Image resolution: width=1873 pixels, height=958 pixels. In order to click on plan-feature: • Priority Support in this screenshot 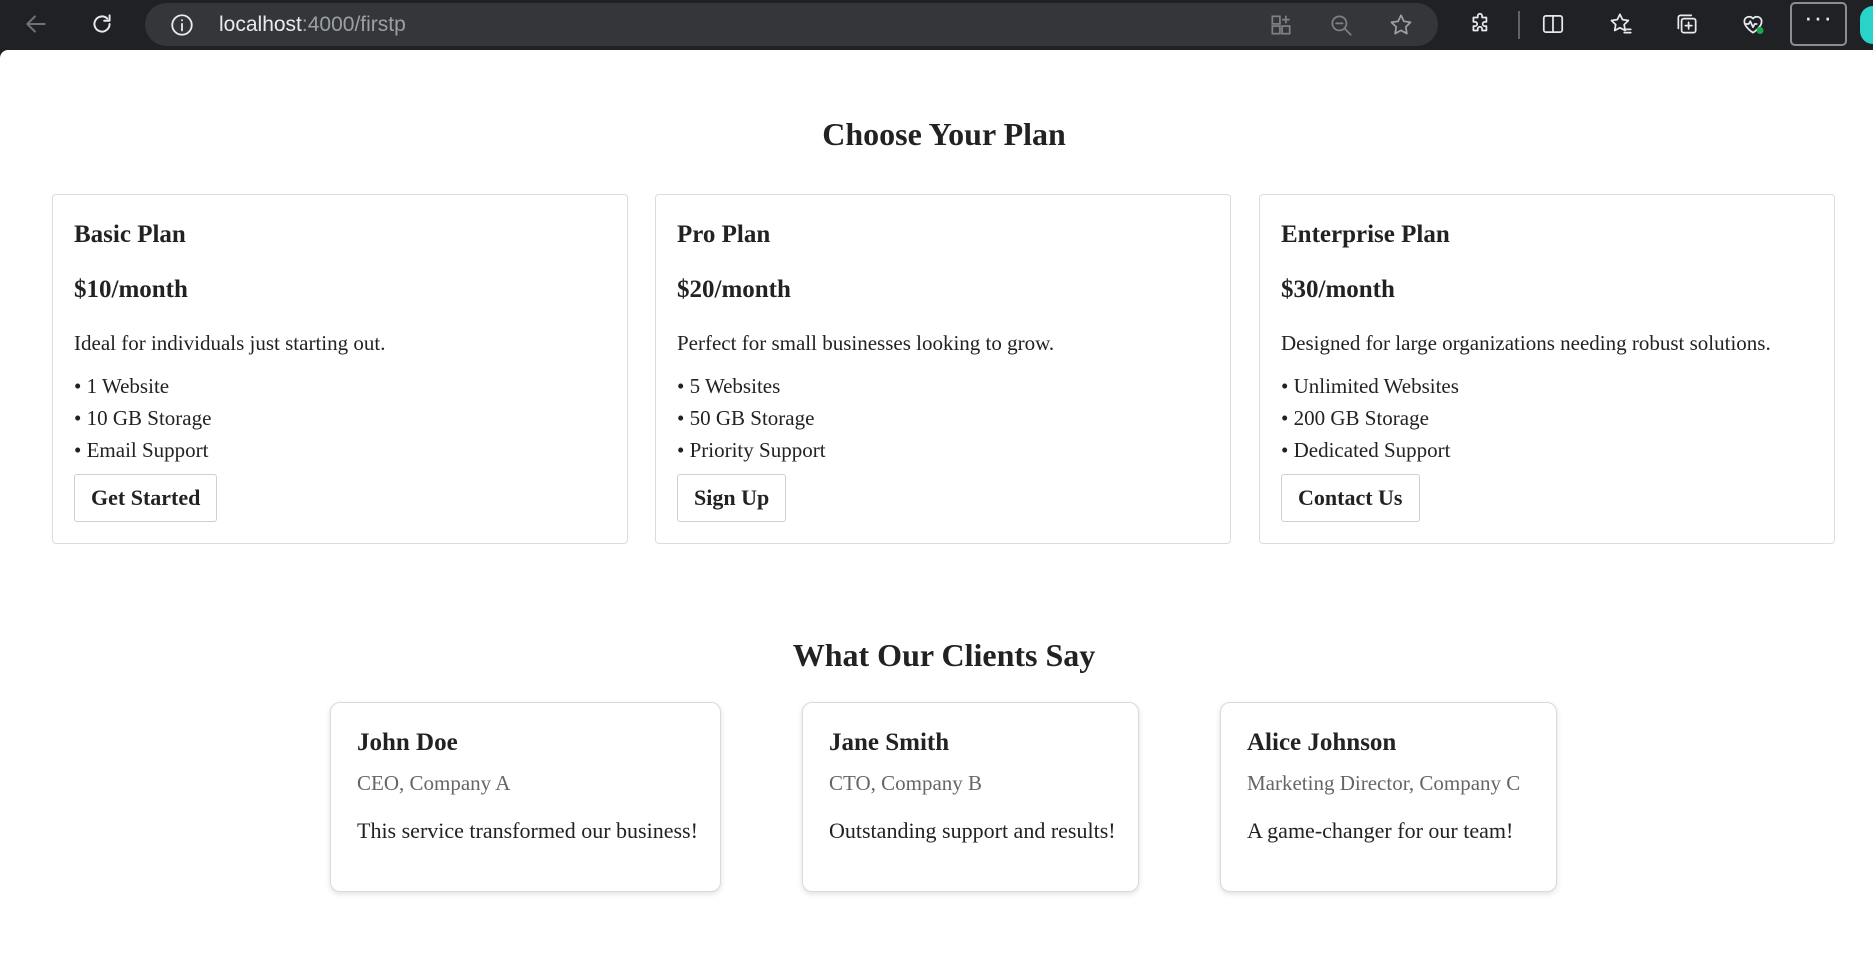, I will do `click(751, 450)`.